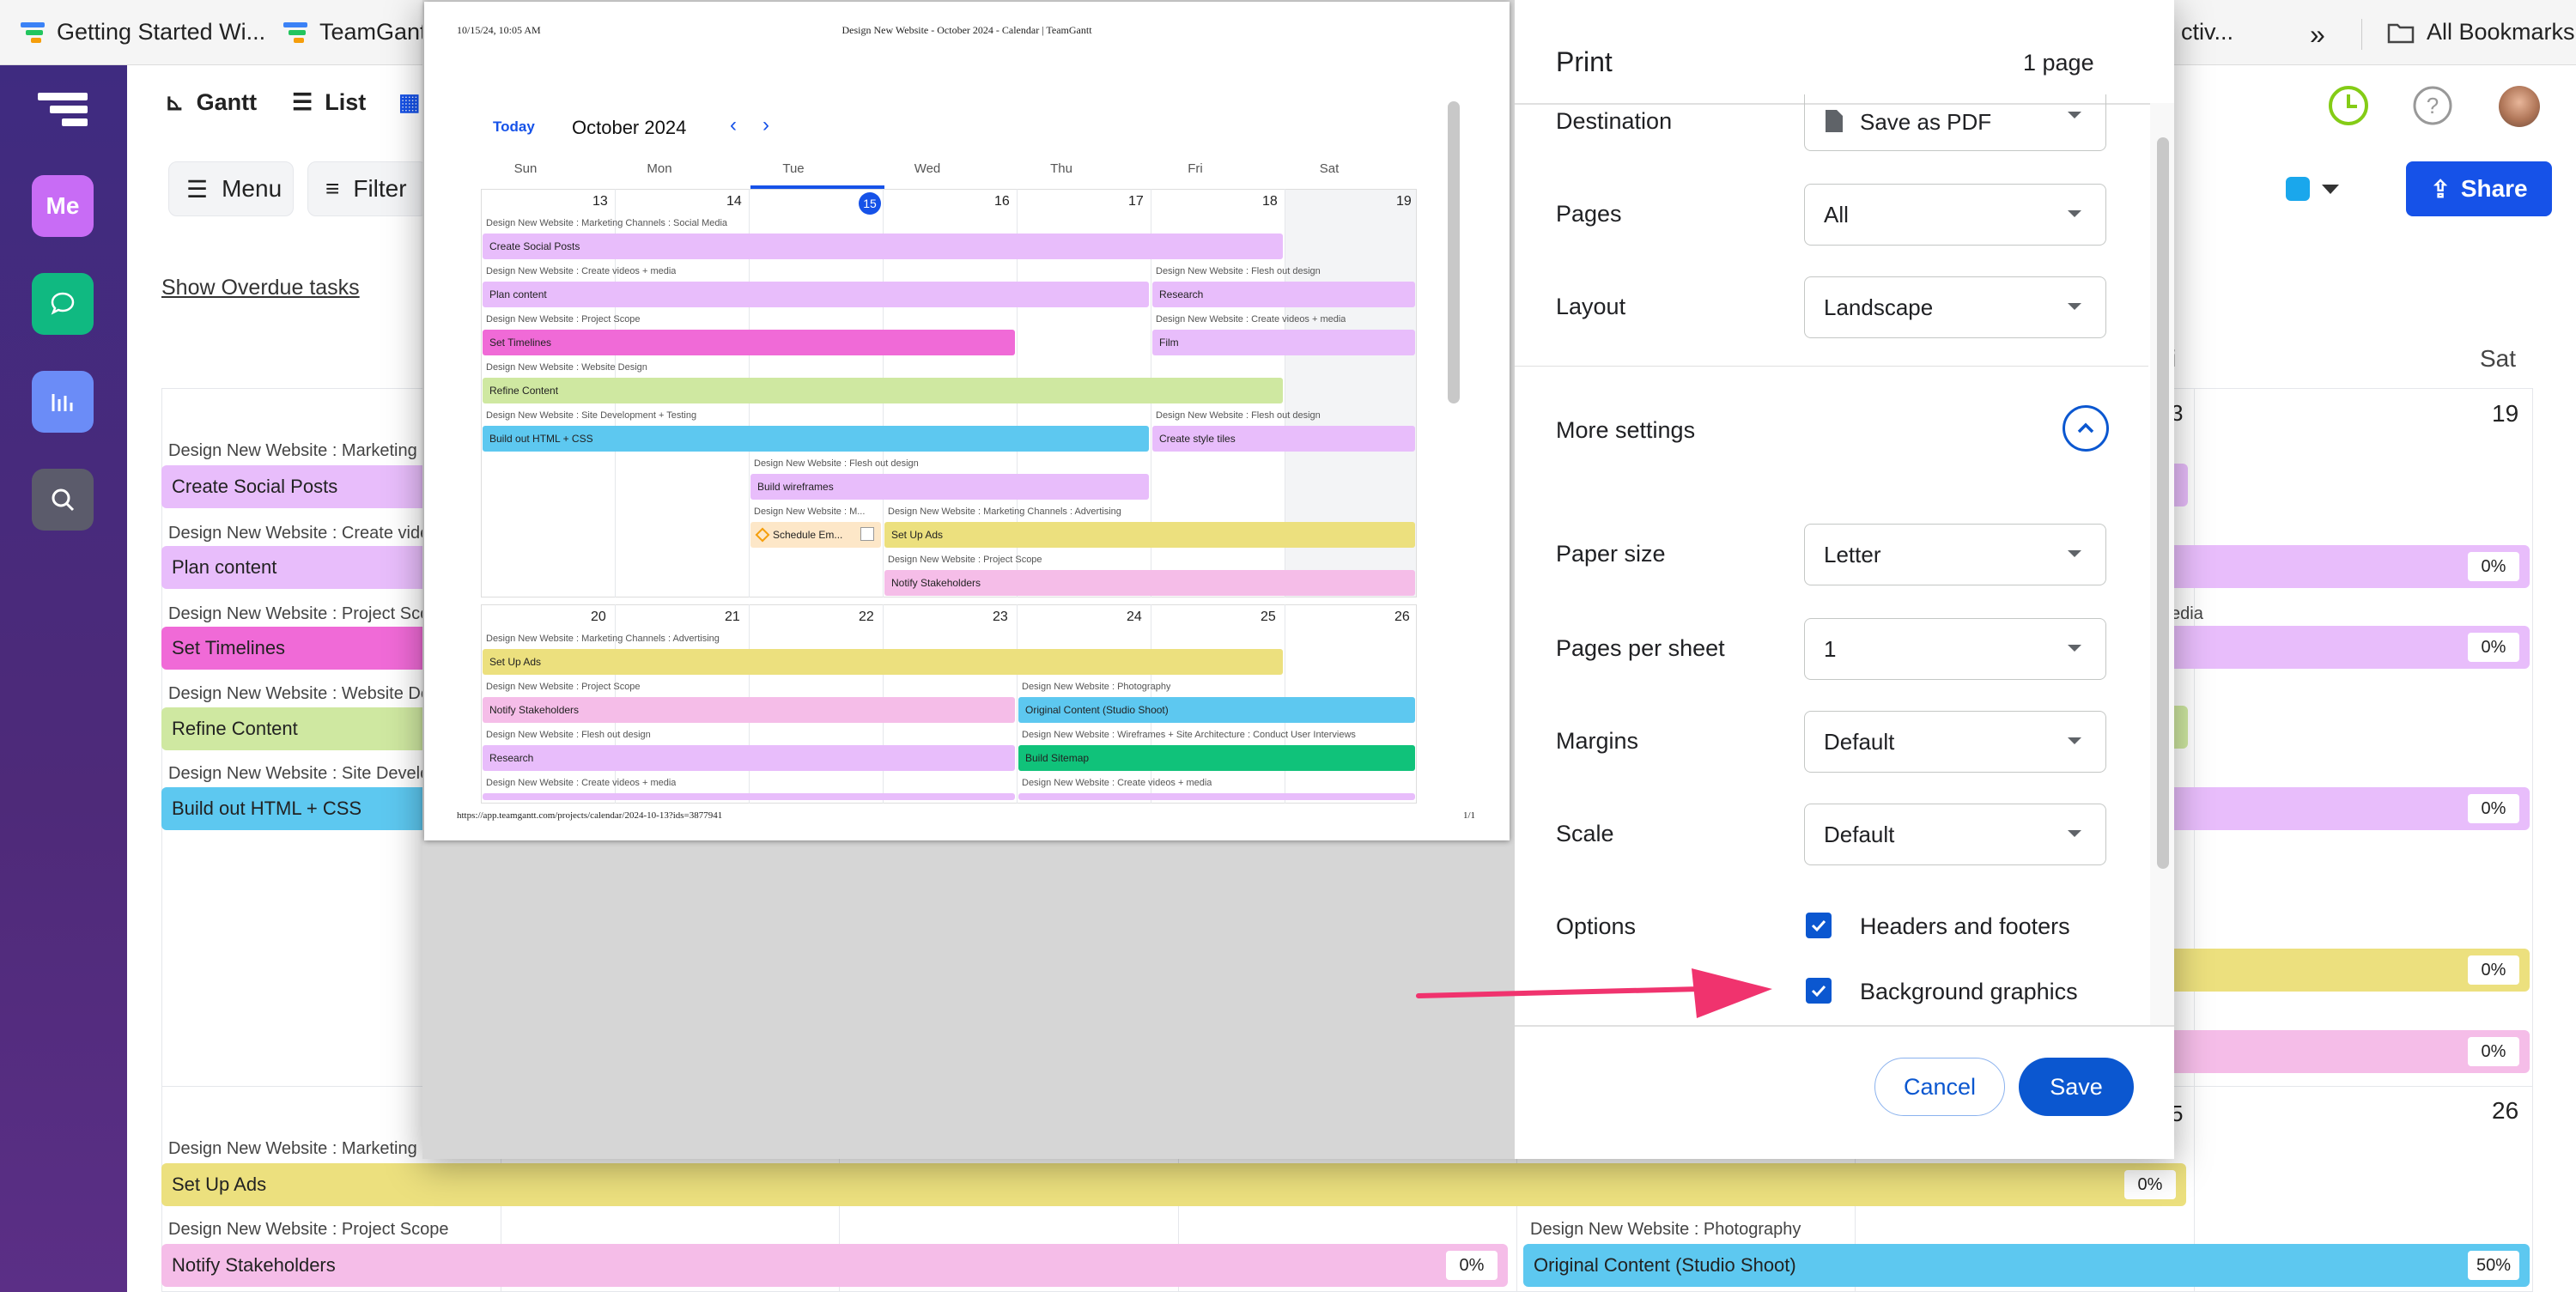 The height and width of the screenshot is (1292, 2576). Describe the element at coordinates (2026, 1265) in the screenshot. I see `task-bar: Original Content (Studio Shoot) 50%` at that location.